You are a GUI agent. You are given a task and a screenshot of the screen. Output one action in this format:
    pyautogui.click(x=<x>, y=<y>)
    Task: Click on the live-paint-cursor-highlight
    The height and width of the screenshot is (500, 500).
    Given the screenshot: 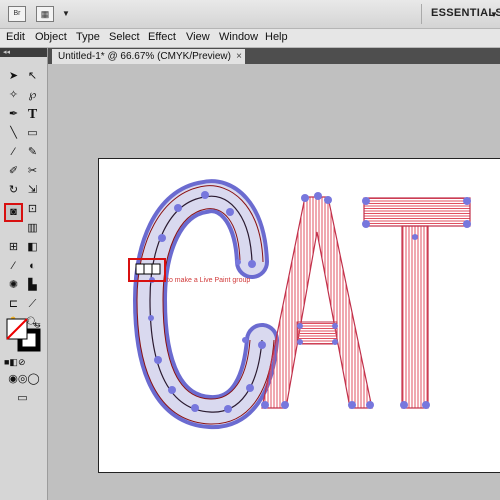 What is the action you would take?
    pyautogui.click(x=147, y=270)
    